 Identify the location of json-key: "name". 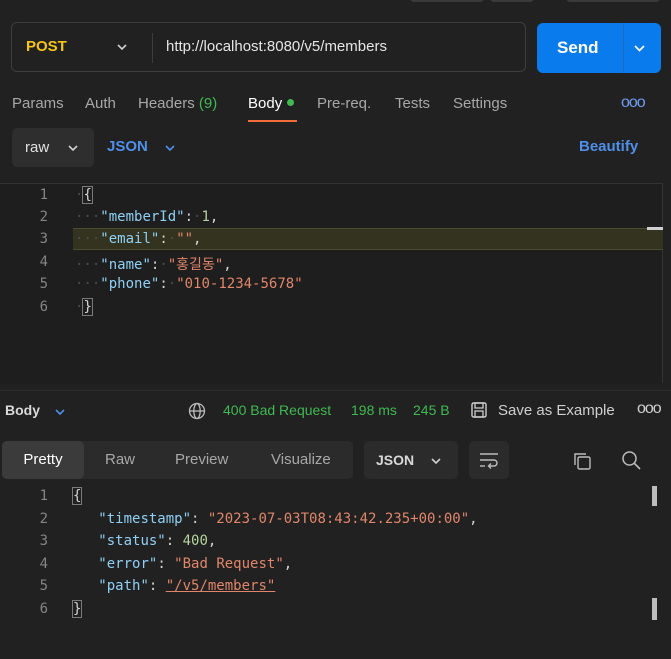
(125, 265).